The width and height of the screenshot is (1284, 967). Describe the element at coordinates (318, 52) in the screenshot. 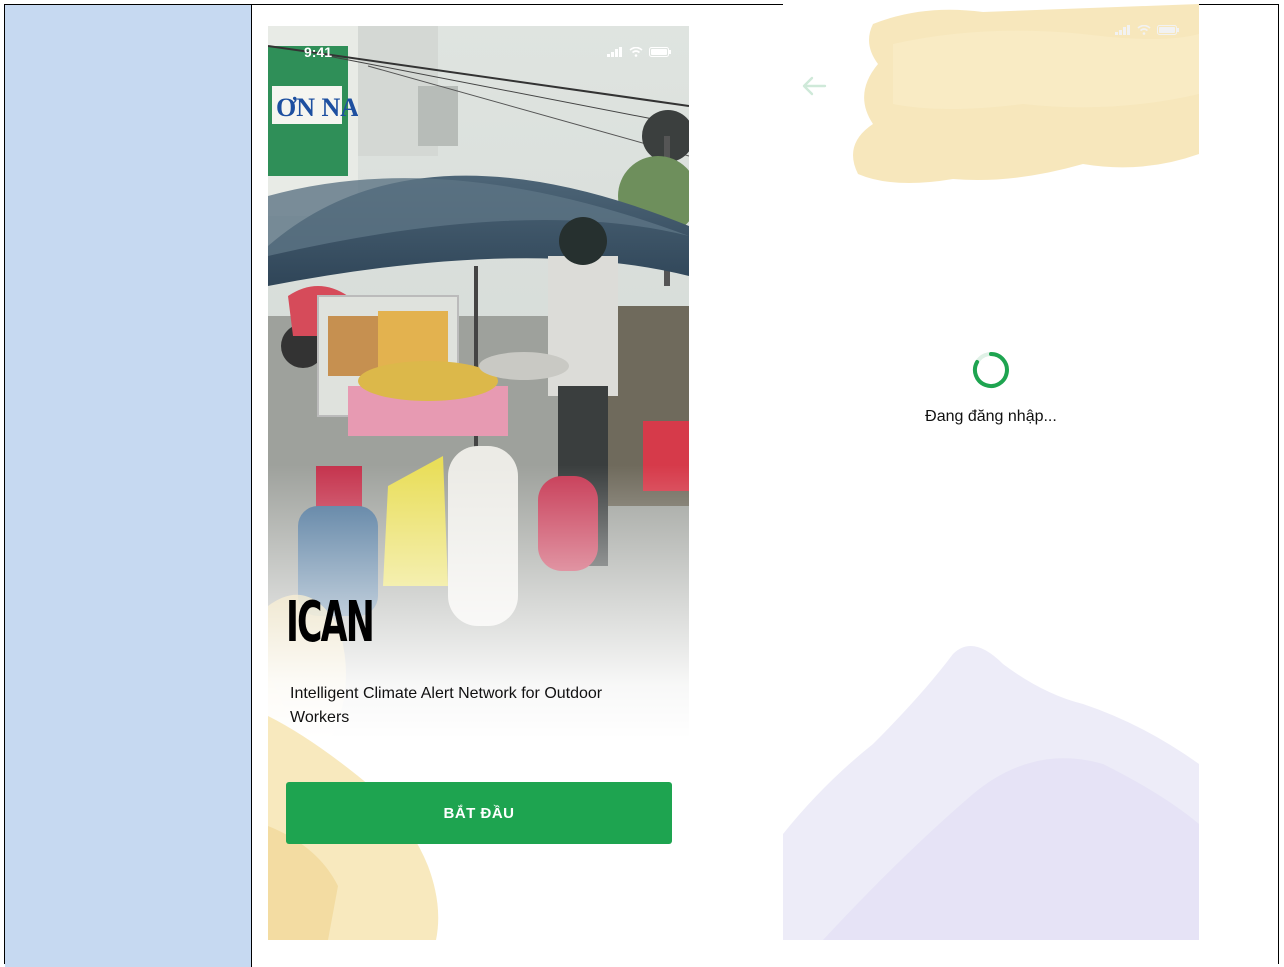

I see `status-bar-time: 9:41` at that location.